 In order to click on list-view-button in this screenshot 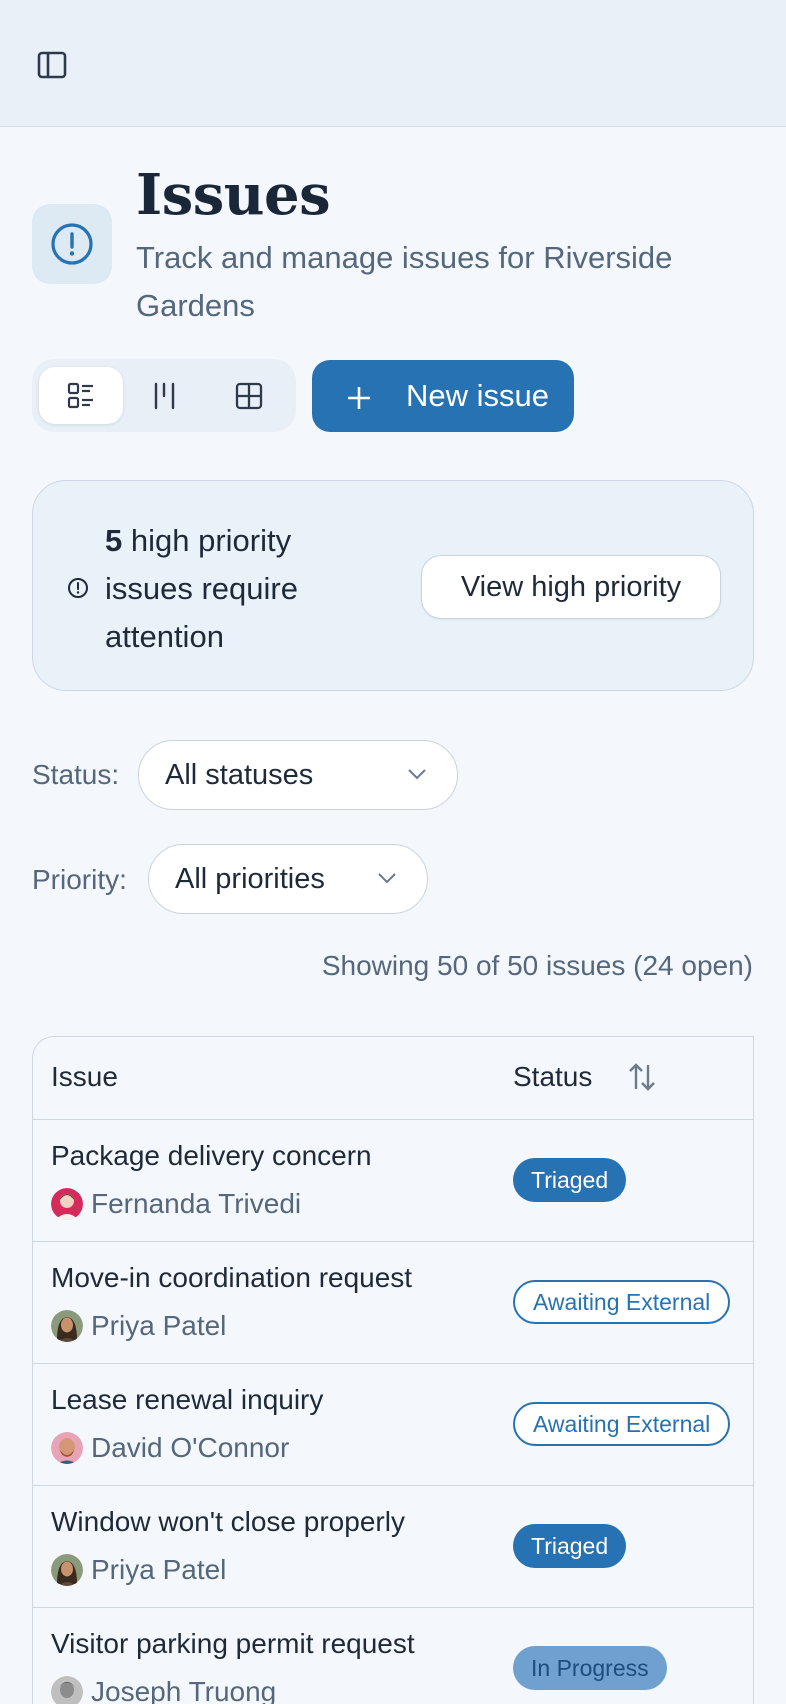, I will do `click(81, 395)`.